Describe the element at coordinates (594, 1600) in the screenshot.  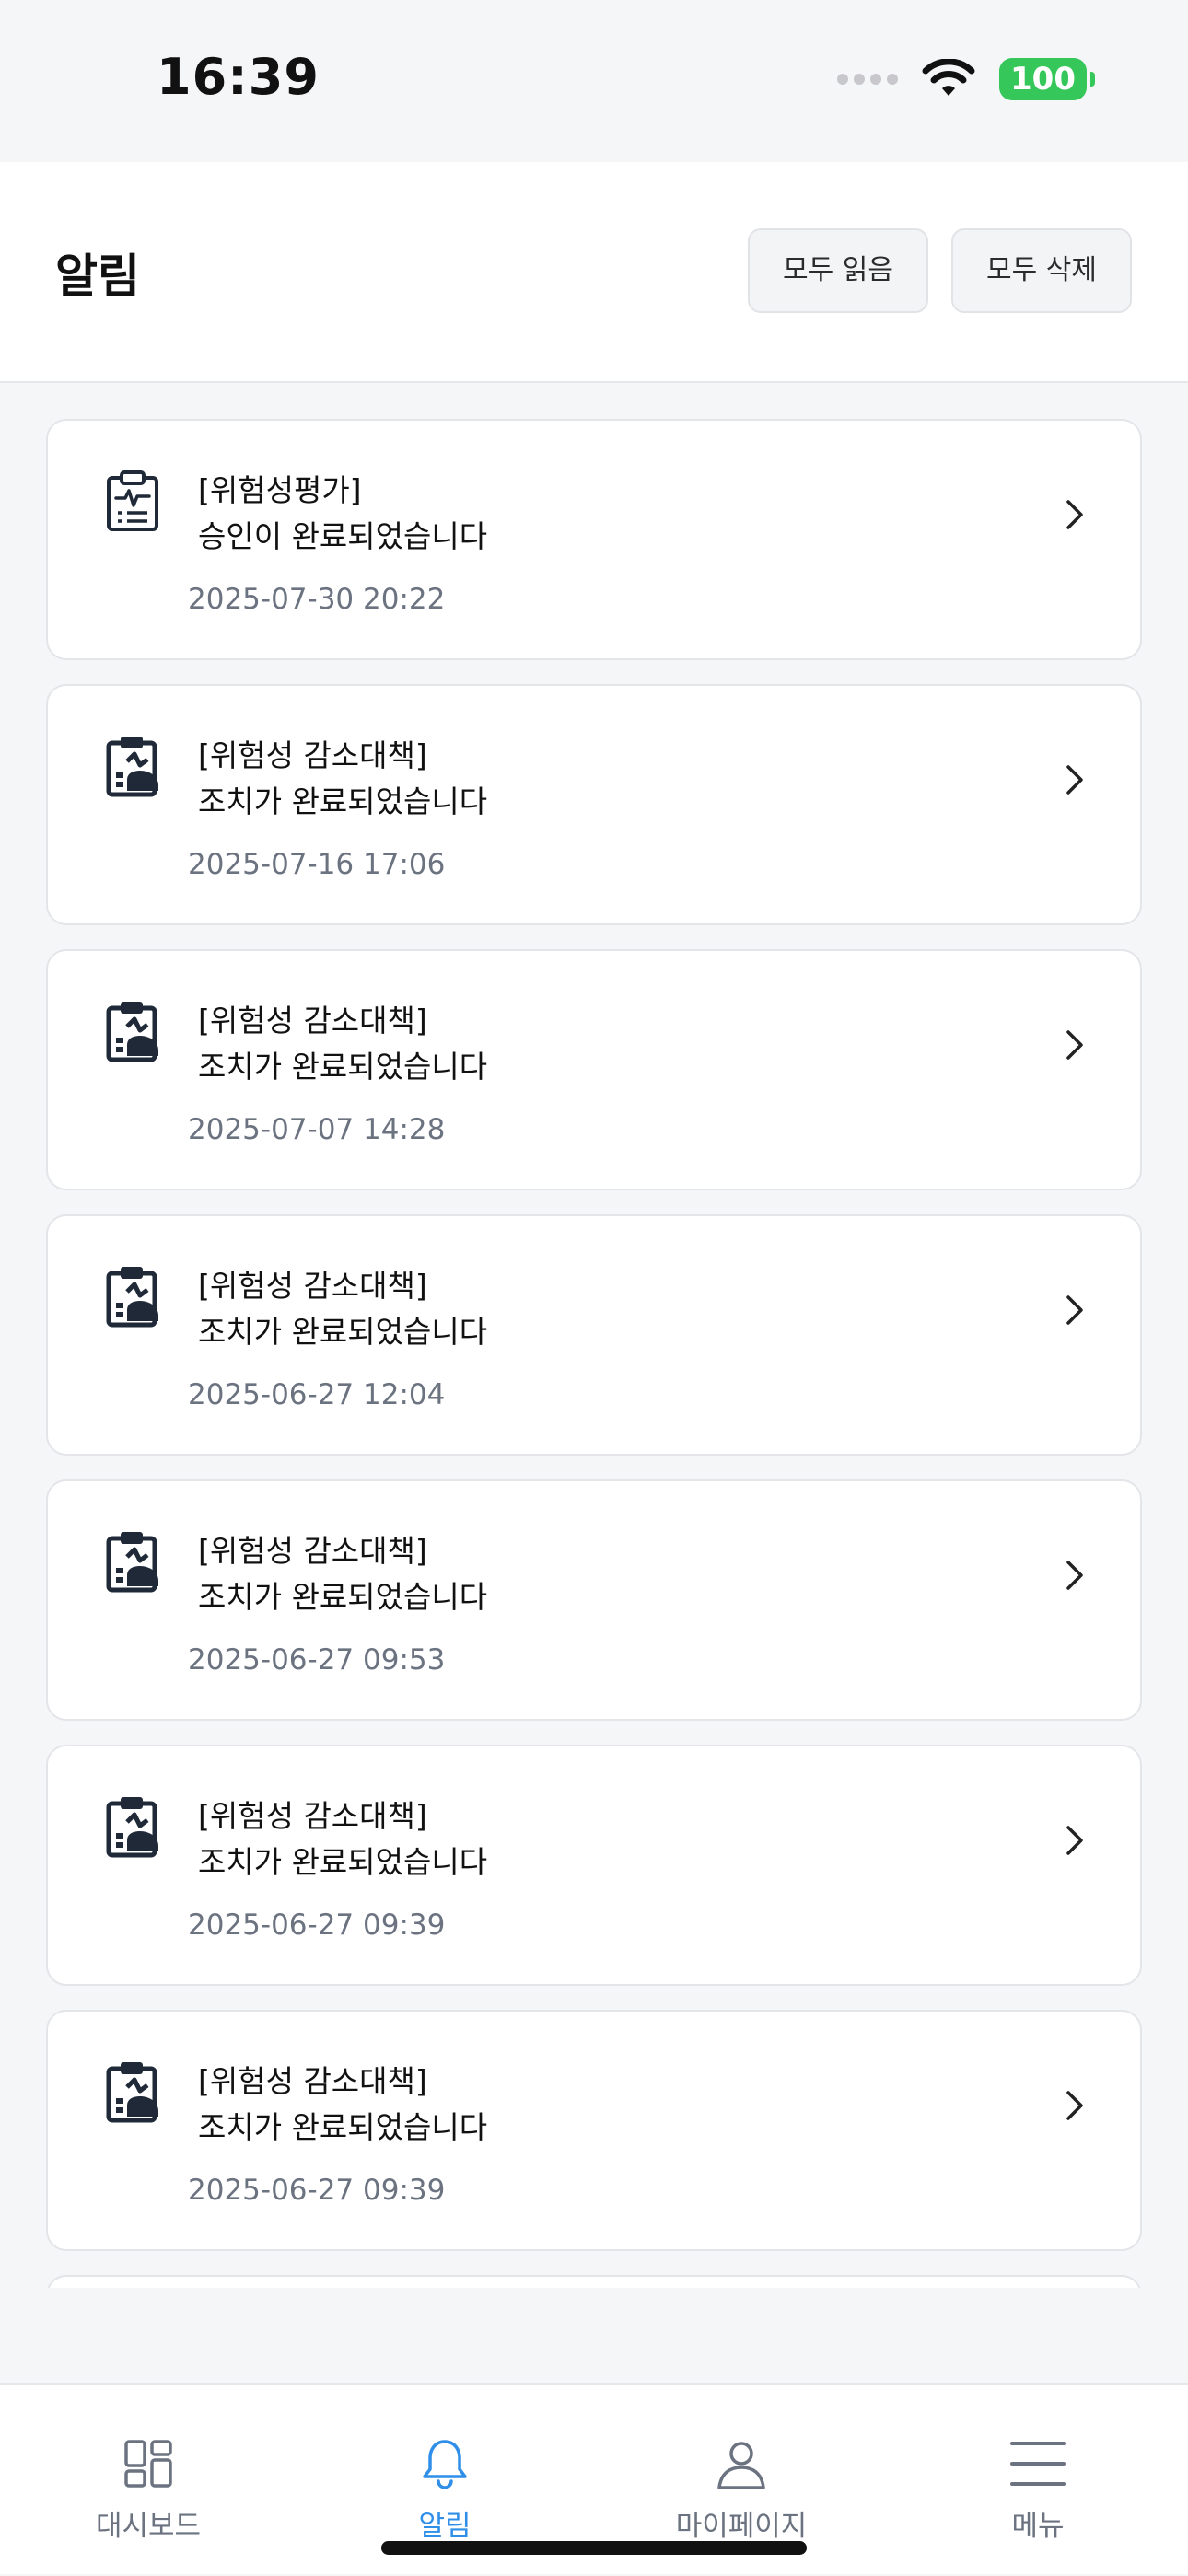
I see `notification-card: [위험성 감소대책] 조치가 완료되었습니다 2025-06-27 09:53` at that location.